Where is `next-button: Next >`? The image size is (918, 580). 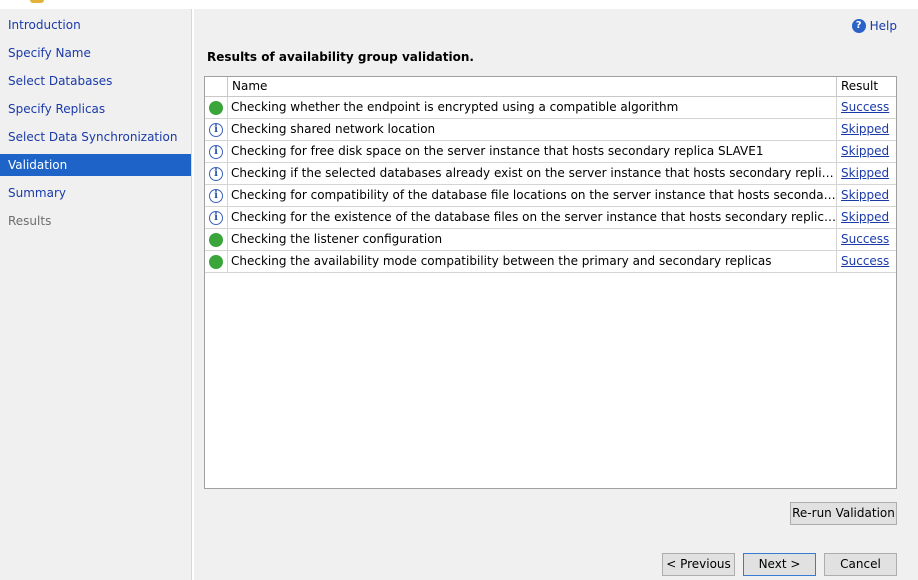 next-button: Next > is located at coordinates (779, 564).